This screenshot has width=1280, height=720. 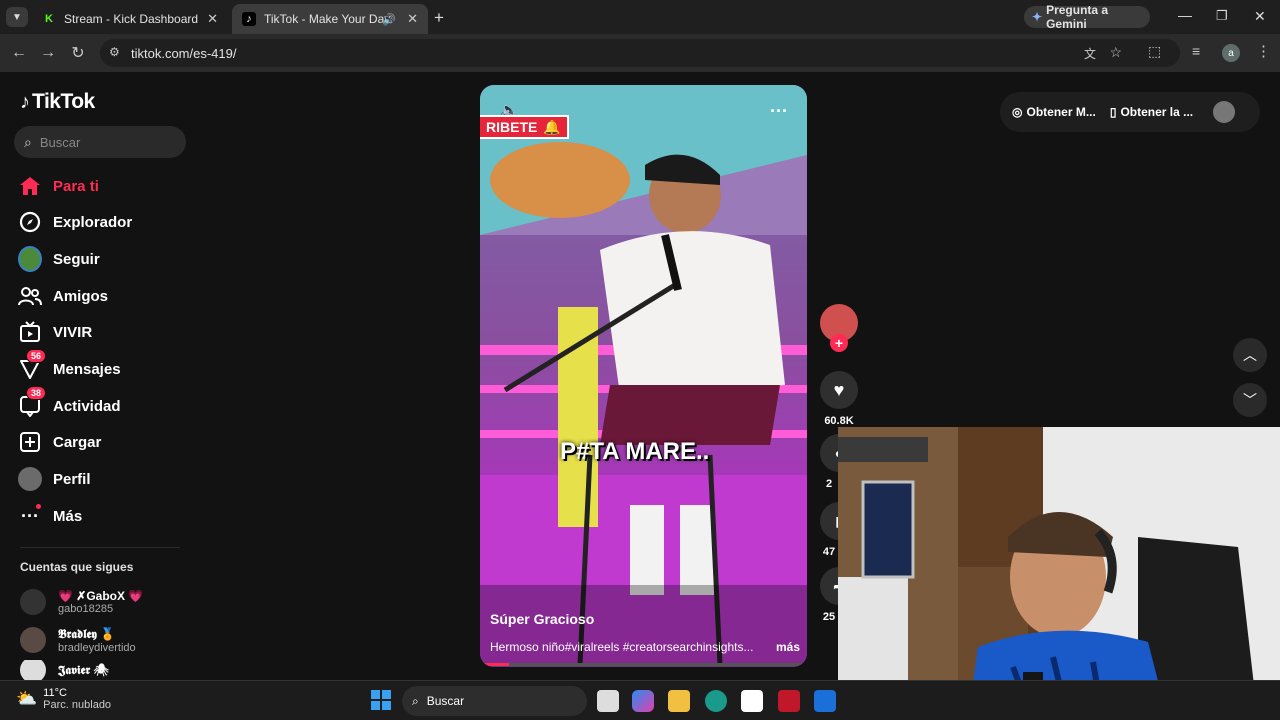 What do you see at coordinates (1231, 53) in the screenshot?
I see `profile-avatar: a` at bounding box center [1231, 53].